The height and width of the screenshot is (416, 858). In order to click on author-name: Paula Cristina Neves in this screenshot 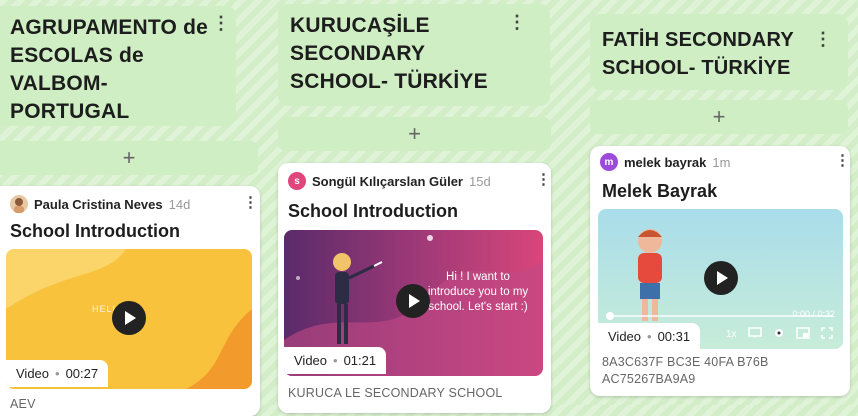, I will do `click(98, 204)`.